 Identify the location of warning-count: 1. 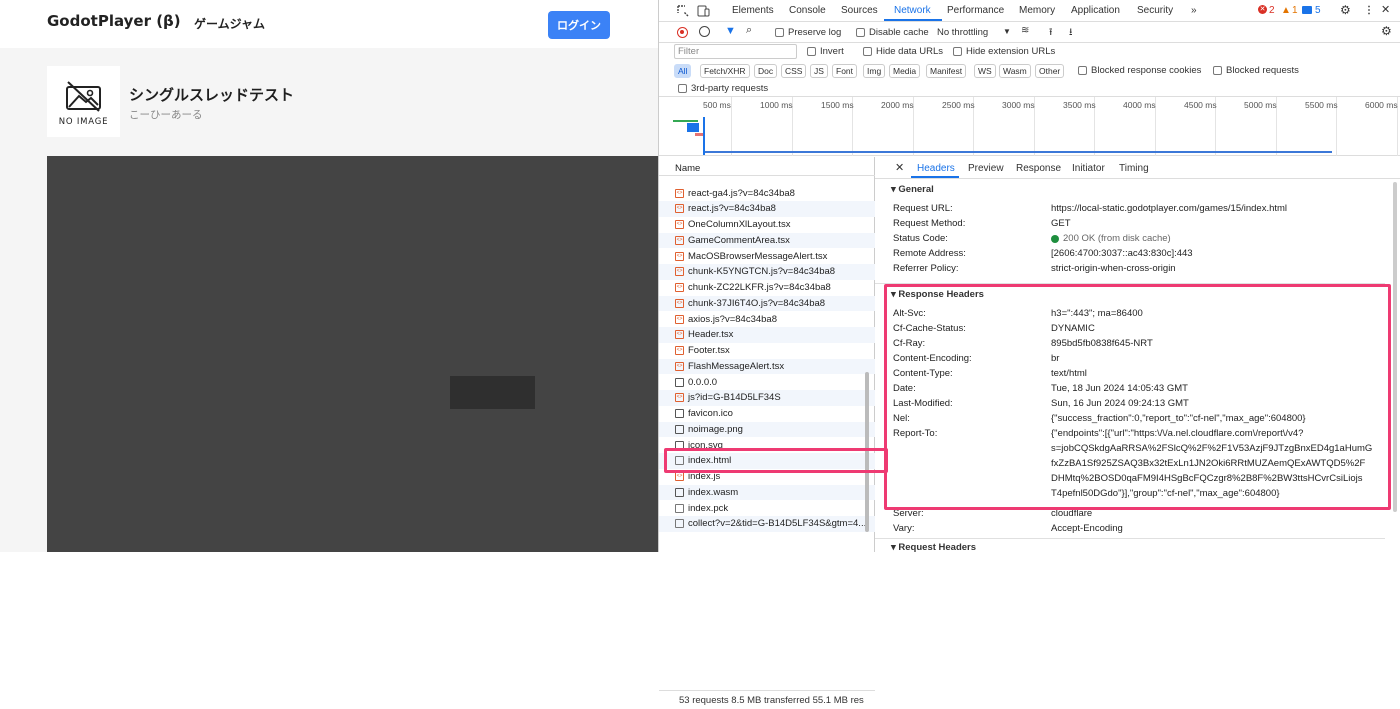
(1295, 10).